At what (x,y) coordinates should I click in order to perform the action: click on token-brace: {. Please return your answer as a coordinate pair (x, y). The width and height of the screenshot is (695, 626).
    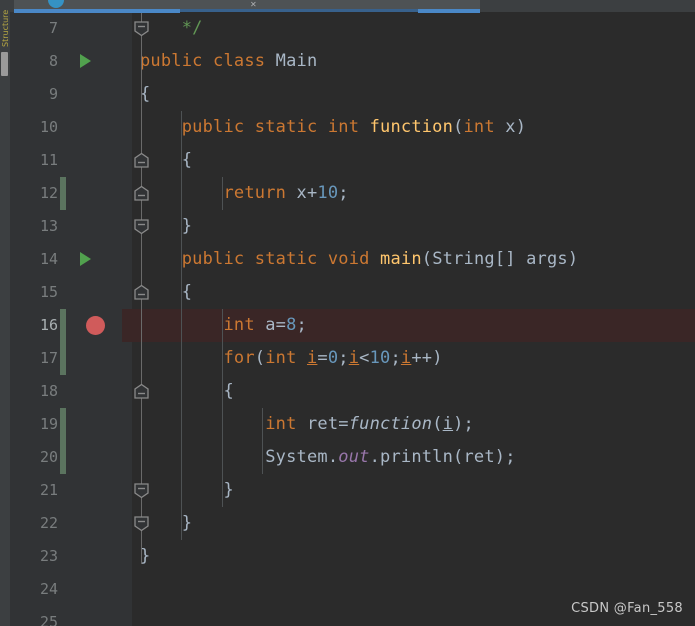
    Looking at the image, I should click on (187, 292).